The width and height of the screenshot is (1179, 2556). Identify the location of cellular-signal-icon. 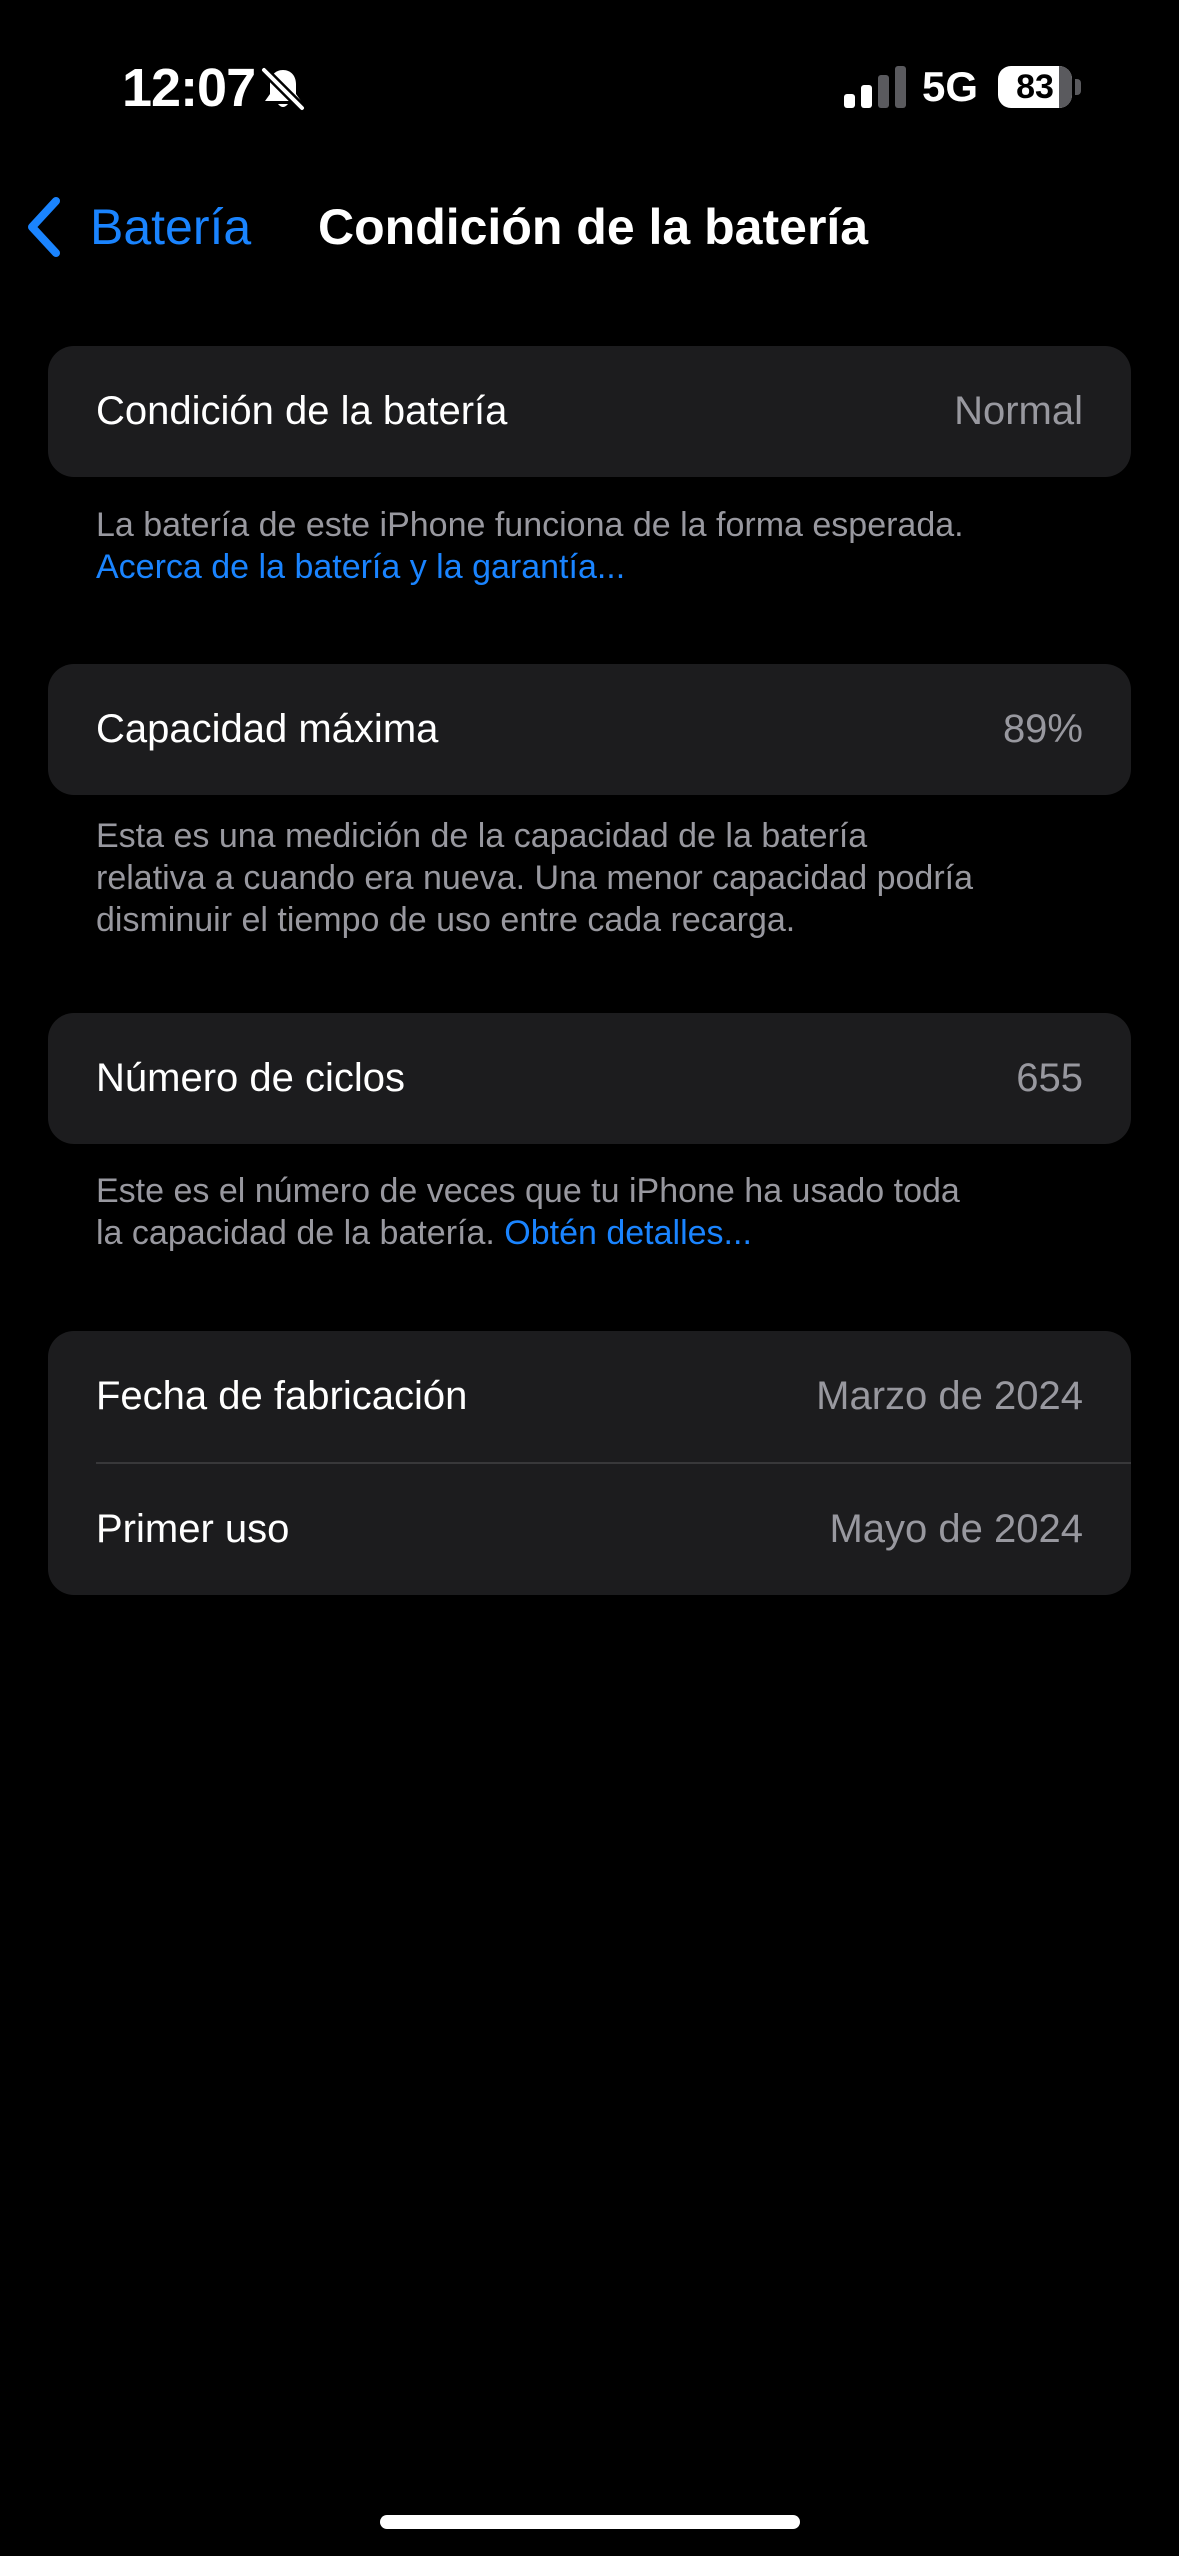
(875, 87).